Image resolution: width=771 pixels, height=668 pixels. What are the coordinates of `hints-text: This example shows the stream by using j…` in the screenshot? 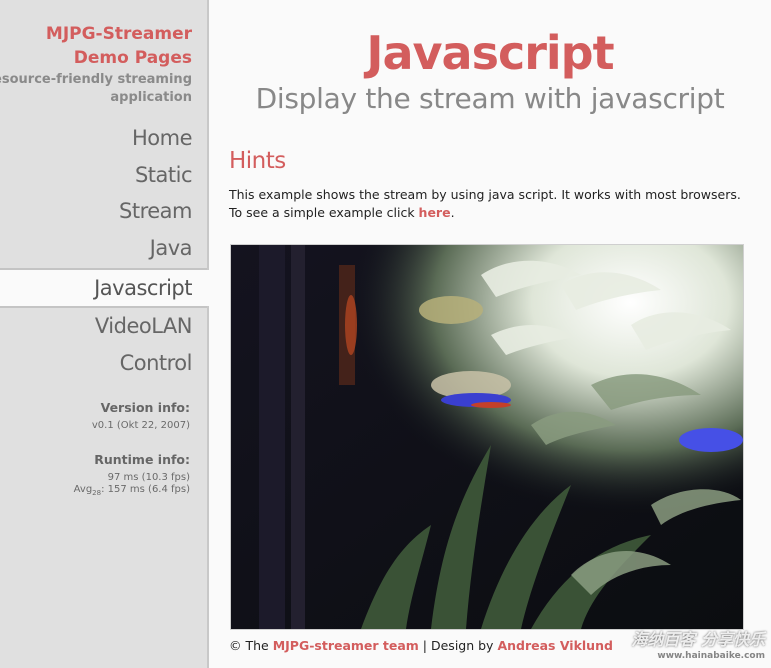 It's located at (489, 204).